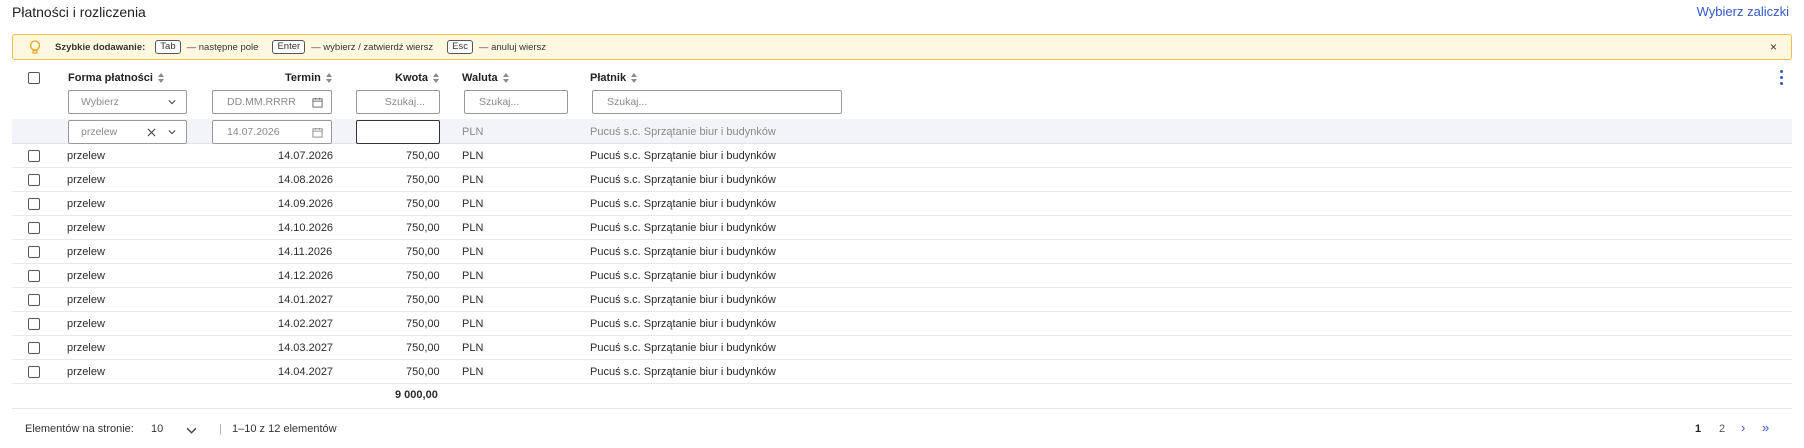 The image size is (1804, 448). Describe the element at coordinates (99, 132) in the screenshot. I see `new-row-form-value: przelew` at that location.